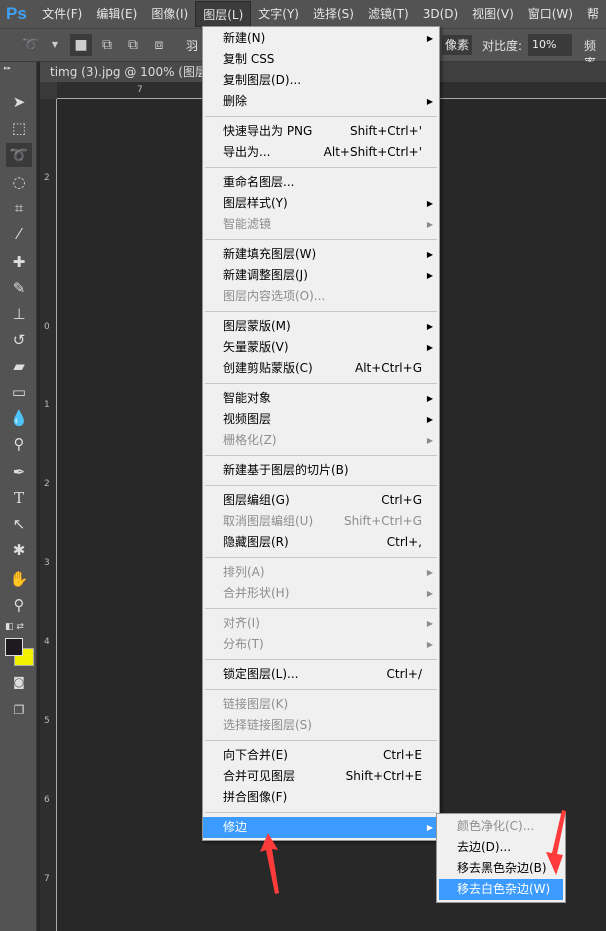  Describe the element at coordinates (413, 852) in the screenshot. I see `annotation-arrows` at that location.